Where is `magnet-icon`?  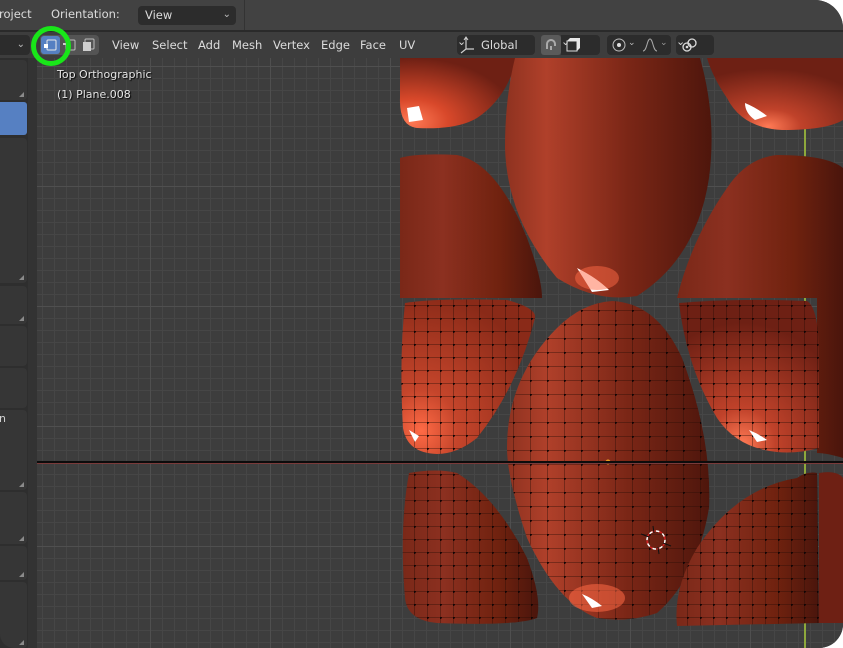 magnet-icon is located at coordinates (551, 44).